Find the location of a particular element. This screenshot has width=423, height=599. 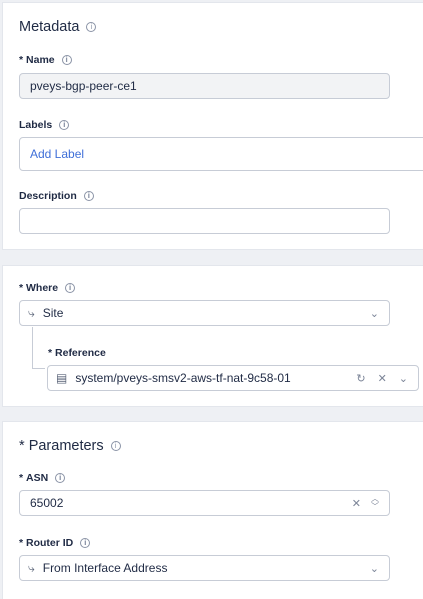

asn-label: * ASN i is located at coordinates (42, 478).